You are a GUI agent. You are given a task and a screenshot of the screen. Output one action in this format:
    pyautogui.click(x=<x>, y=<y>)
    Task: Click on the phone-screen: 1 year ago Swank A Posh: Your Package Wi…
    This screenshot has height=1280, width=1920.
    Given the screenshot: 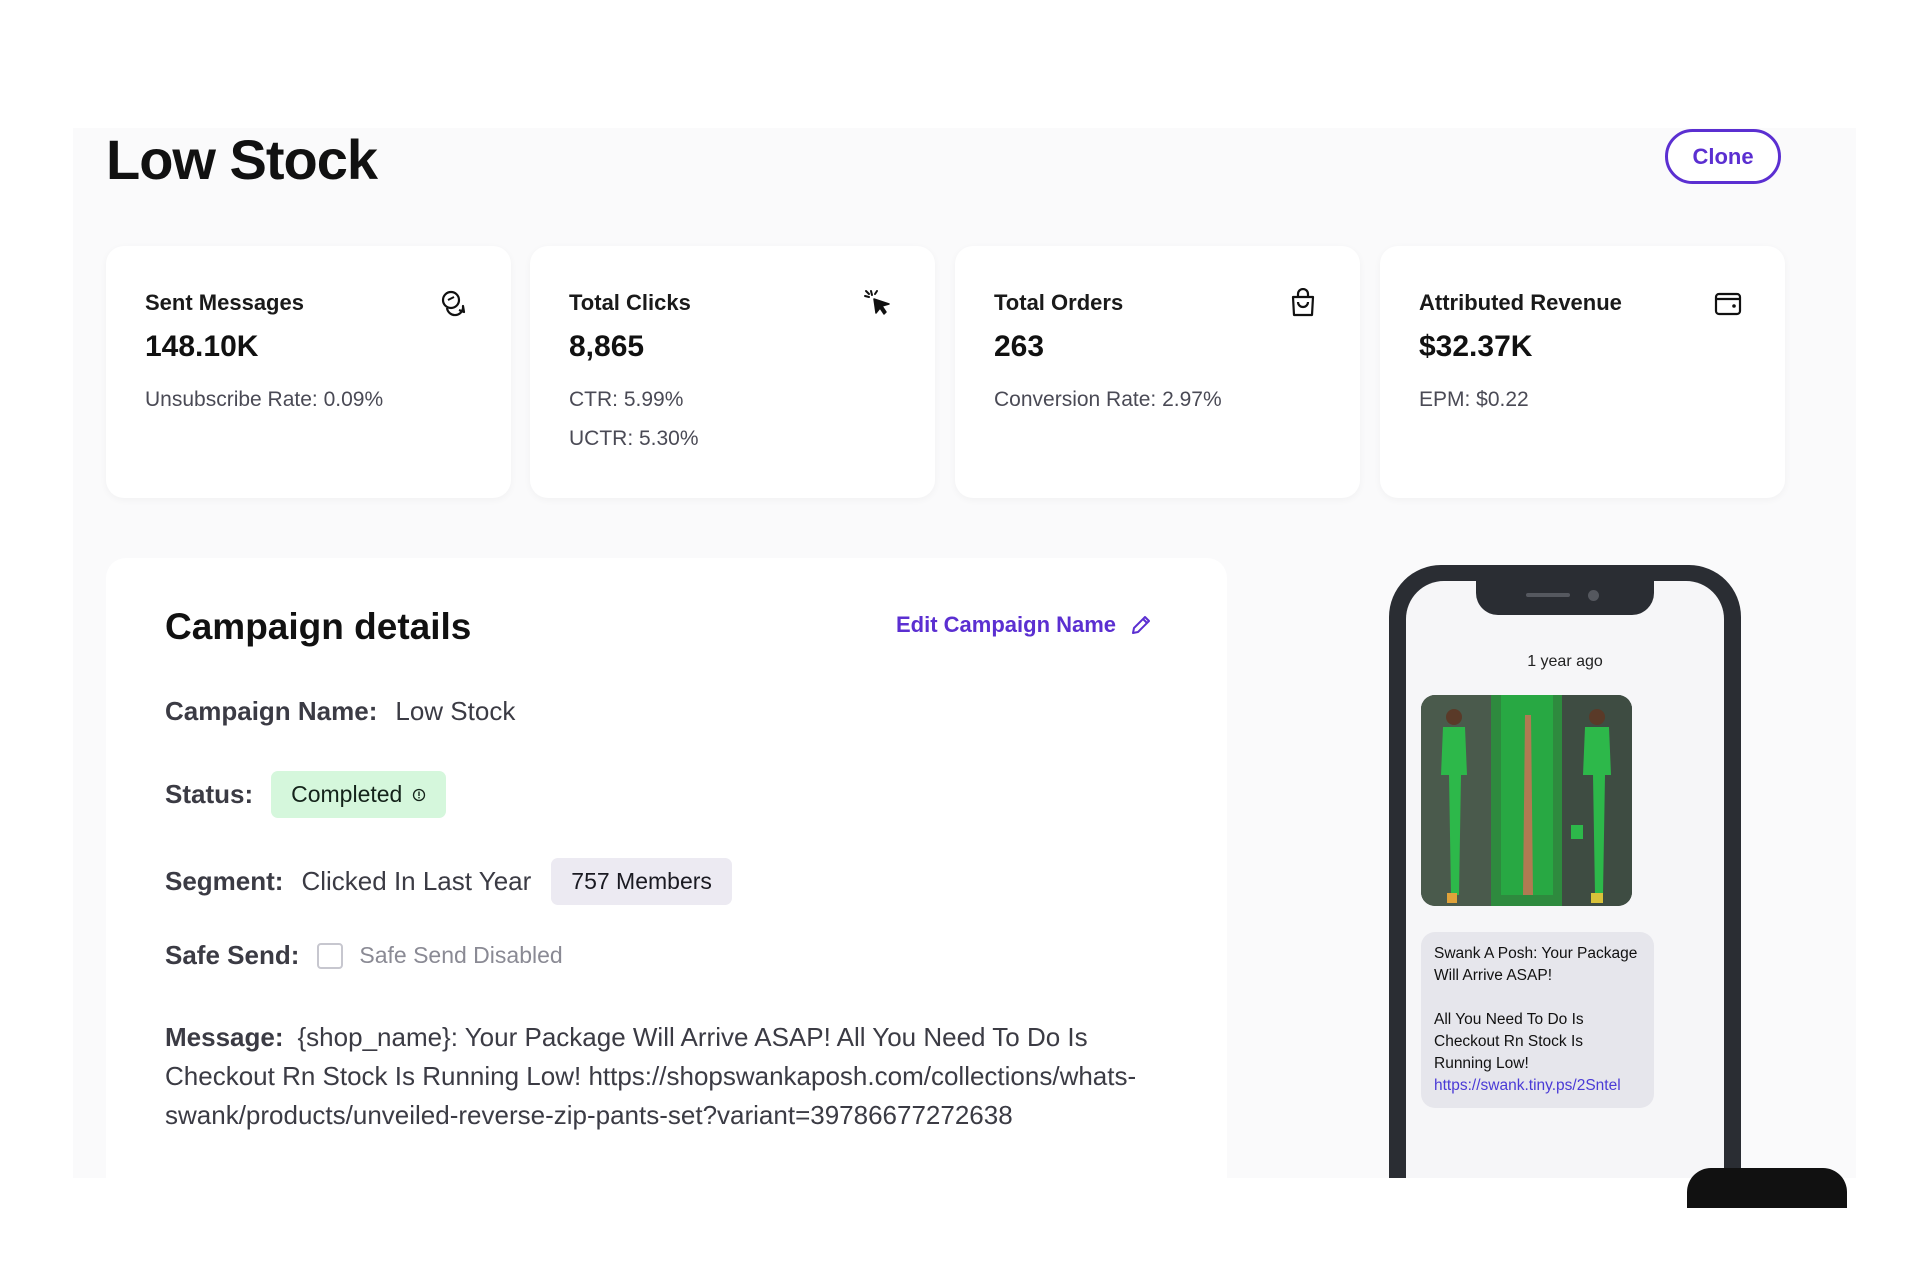 What is the action you would take?
    pyautogui.click(x=1565, y=879)
    